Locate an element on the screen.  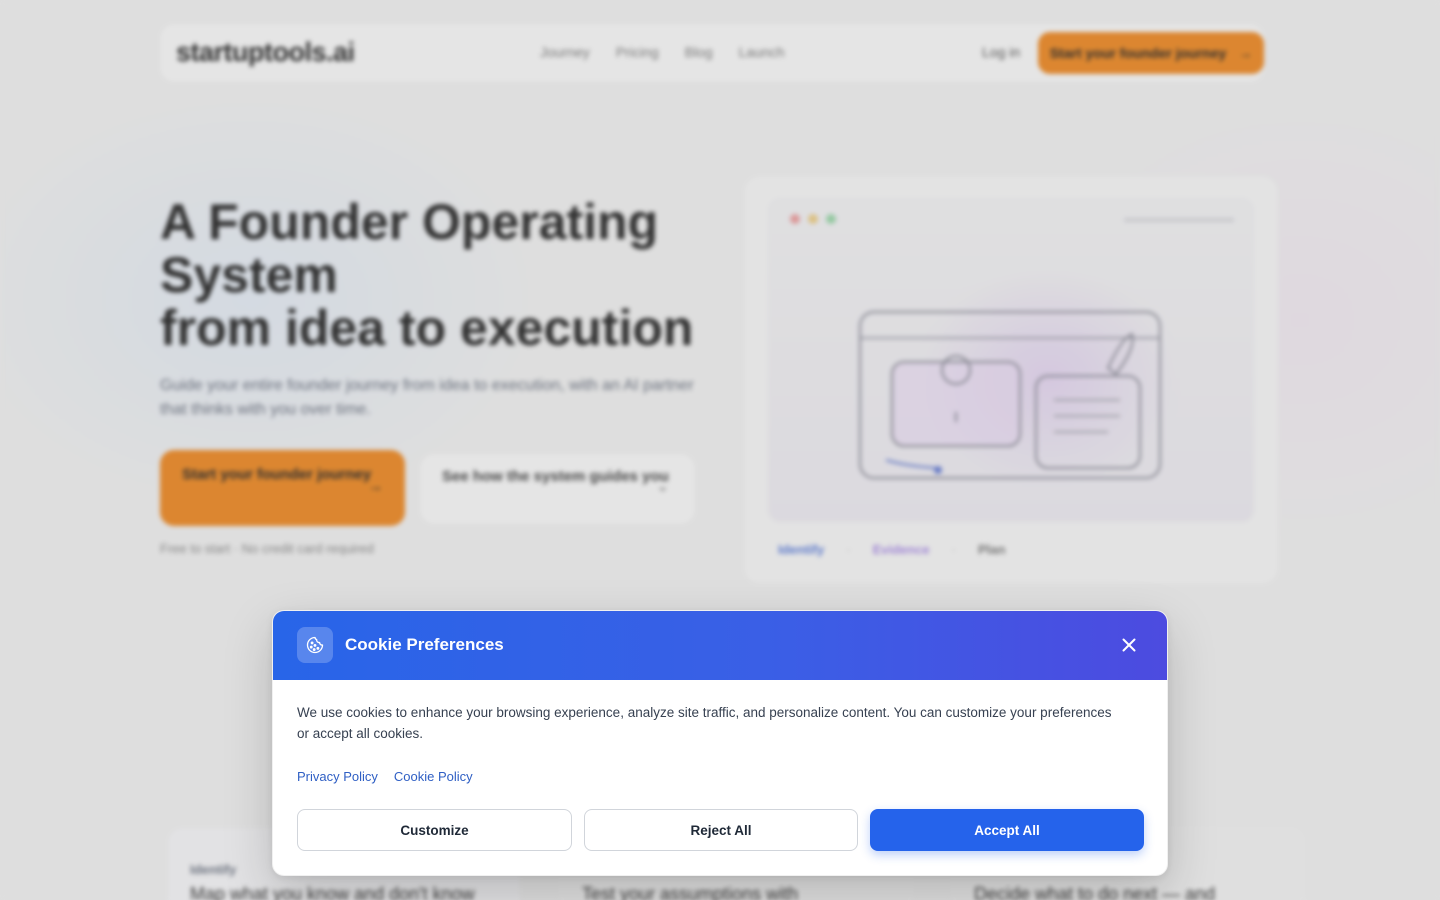
close-button is located at coordinates (1129, 645).